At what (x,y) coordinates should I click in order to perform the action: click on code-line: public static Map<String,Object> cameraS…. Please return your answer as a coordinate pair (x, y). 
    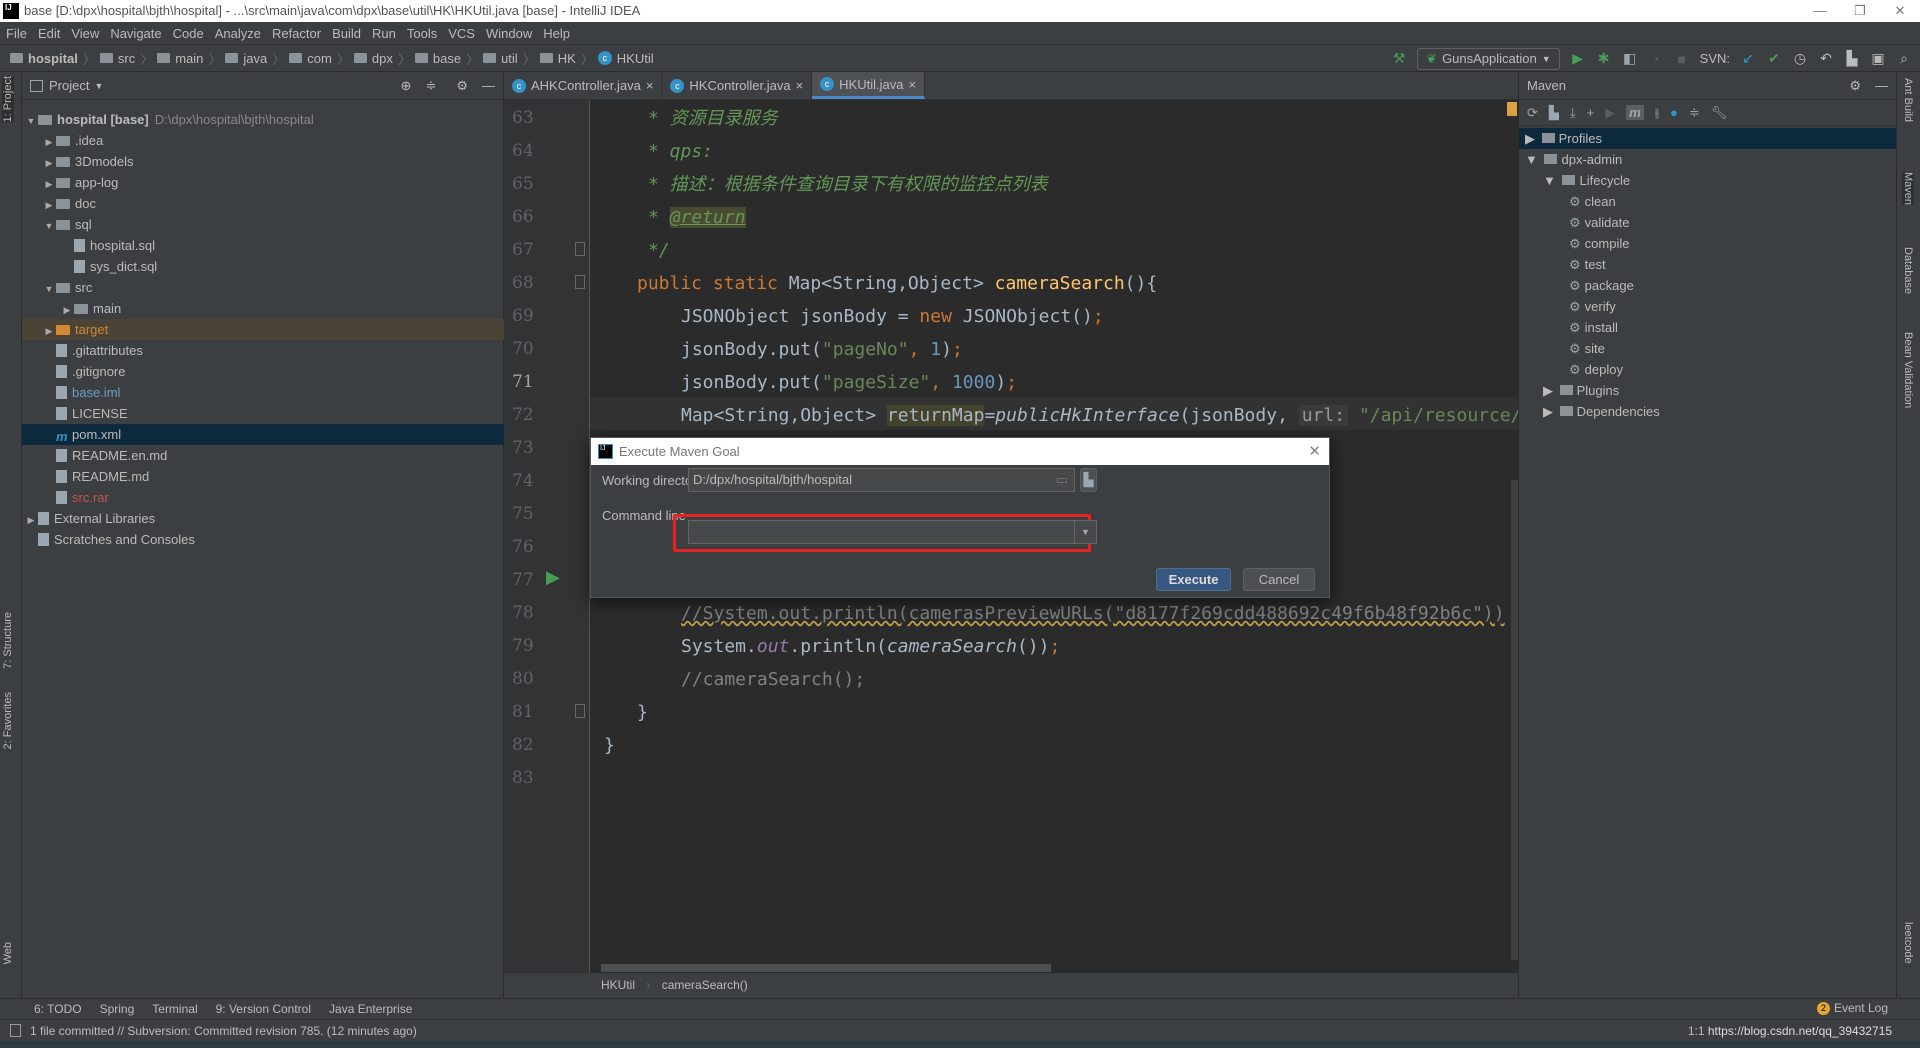
    Looking at the image, I should click on (897, 283).